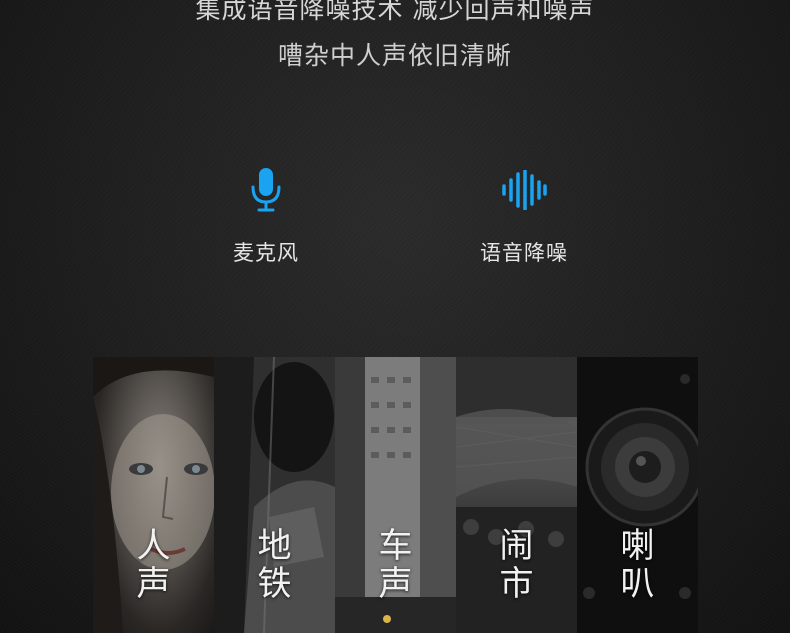  I want to click on headline-line-2: 嘈杂中人声依旧清晰, so click(394, 55).